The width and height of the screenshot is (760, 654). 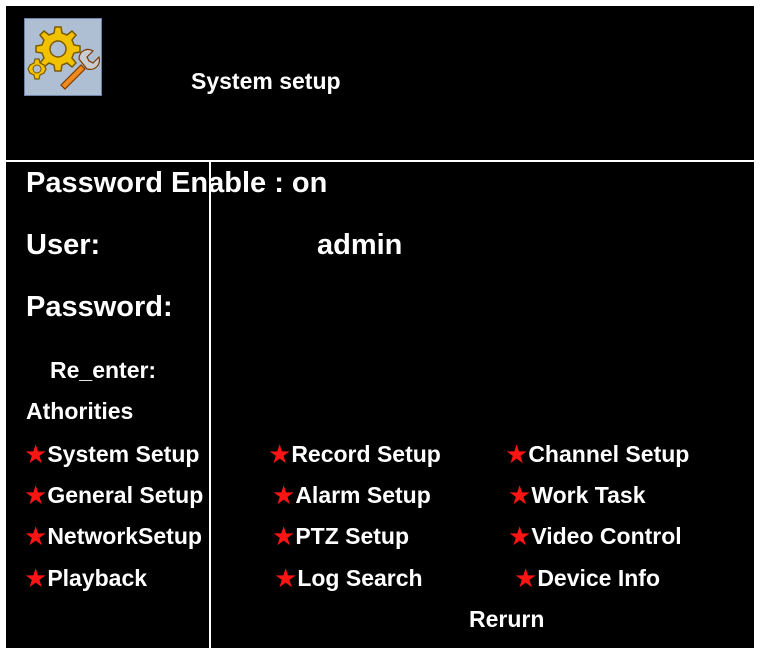 I want to click on authorities-heading: Athorities, so click(x=80, y=411).